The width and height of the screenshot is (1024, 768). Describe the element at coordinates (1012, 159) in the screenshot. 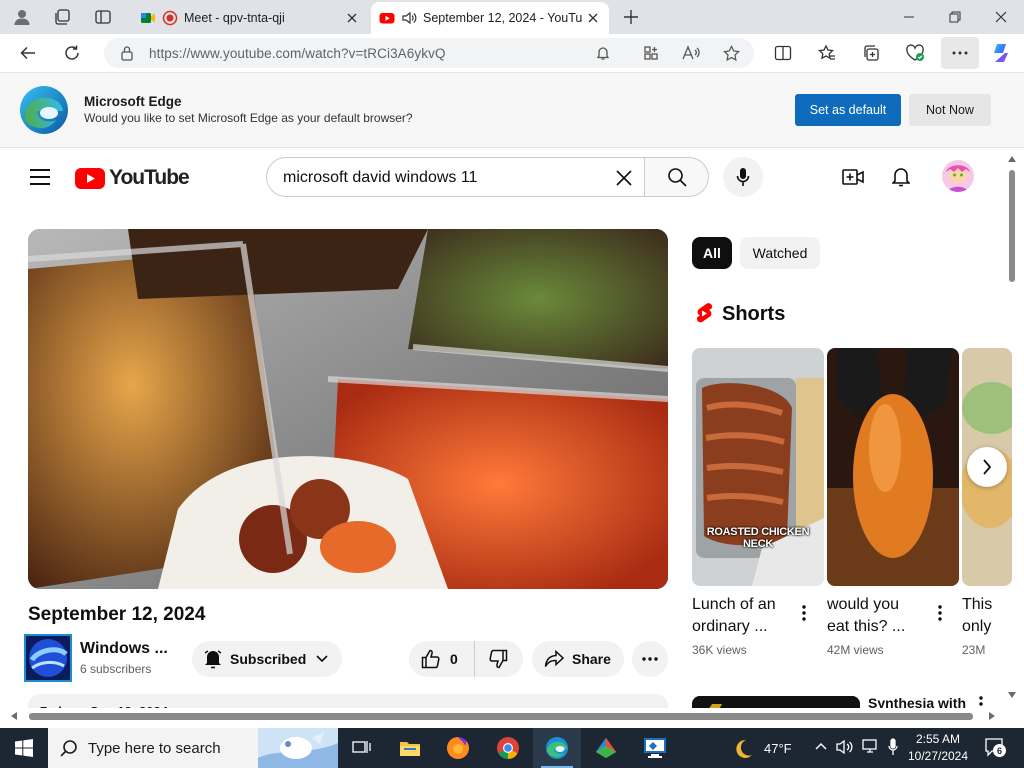

I see `scroll-up-arrow-icon` at that location.